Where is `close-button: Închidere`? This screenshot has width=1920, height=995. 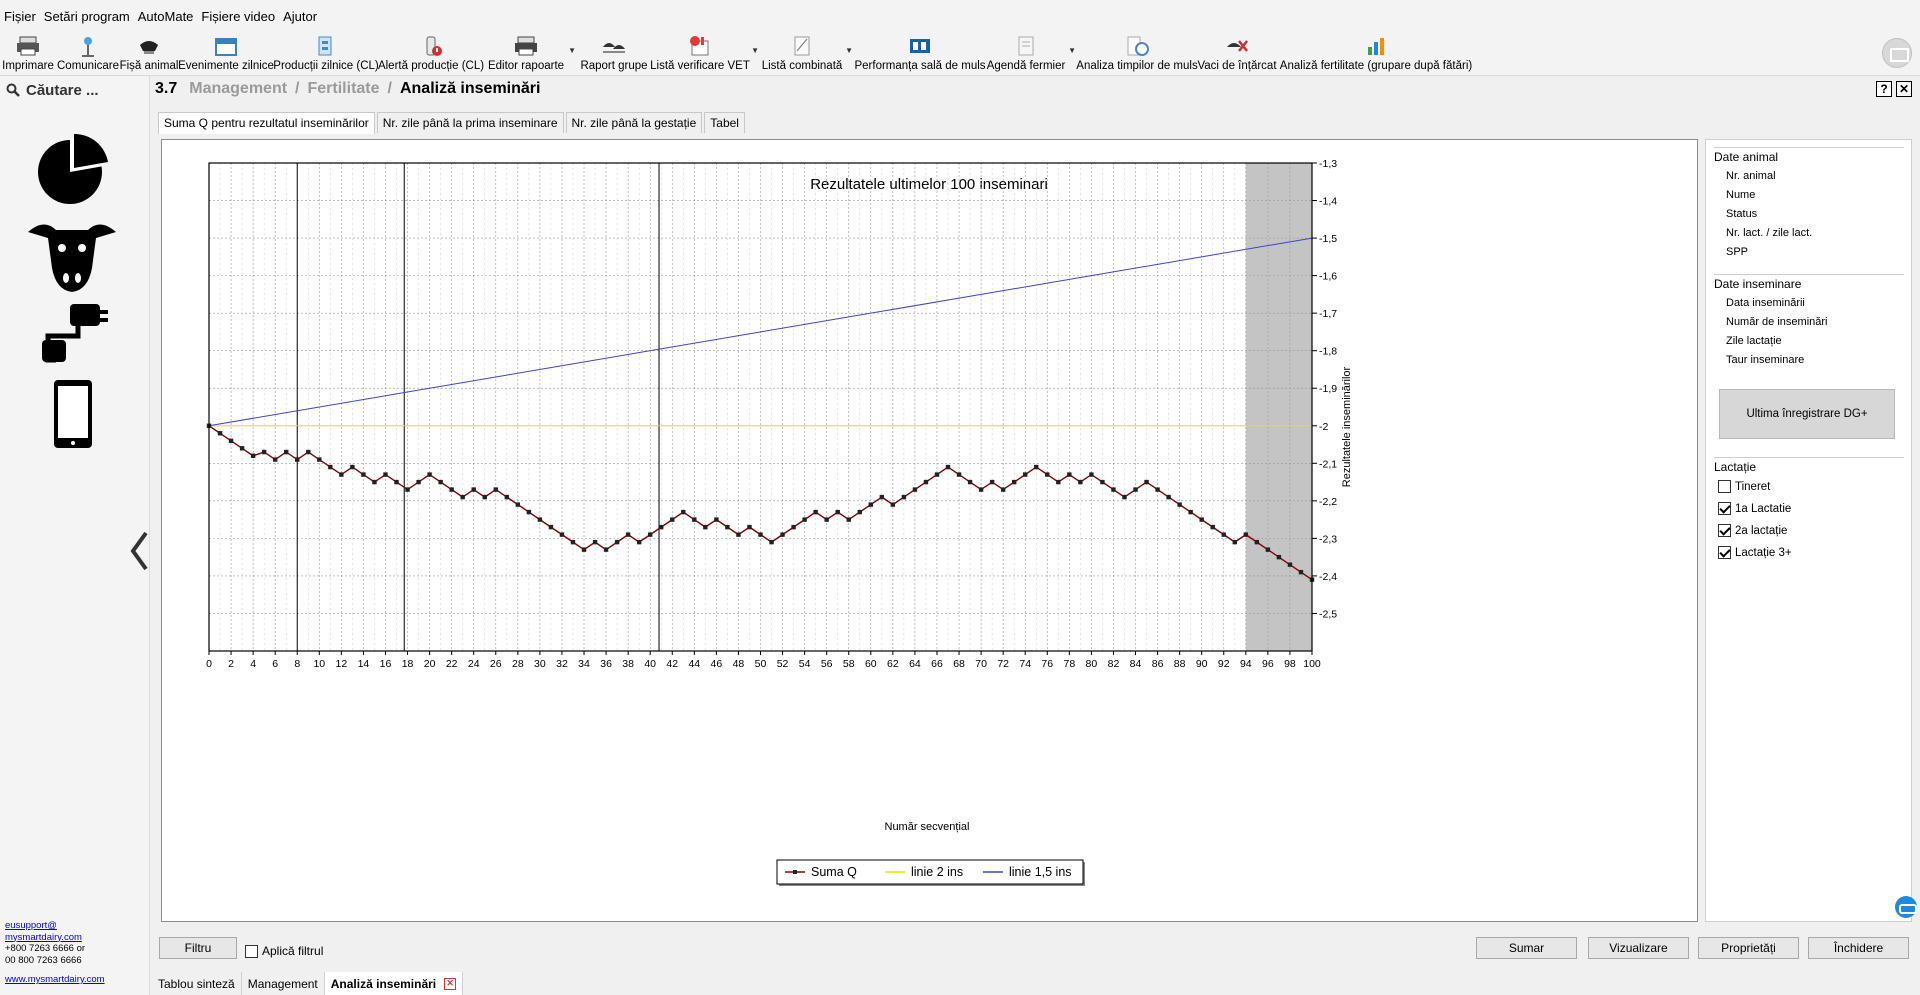 close-button: Închidere is located at coordinates (1858, 948).